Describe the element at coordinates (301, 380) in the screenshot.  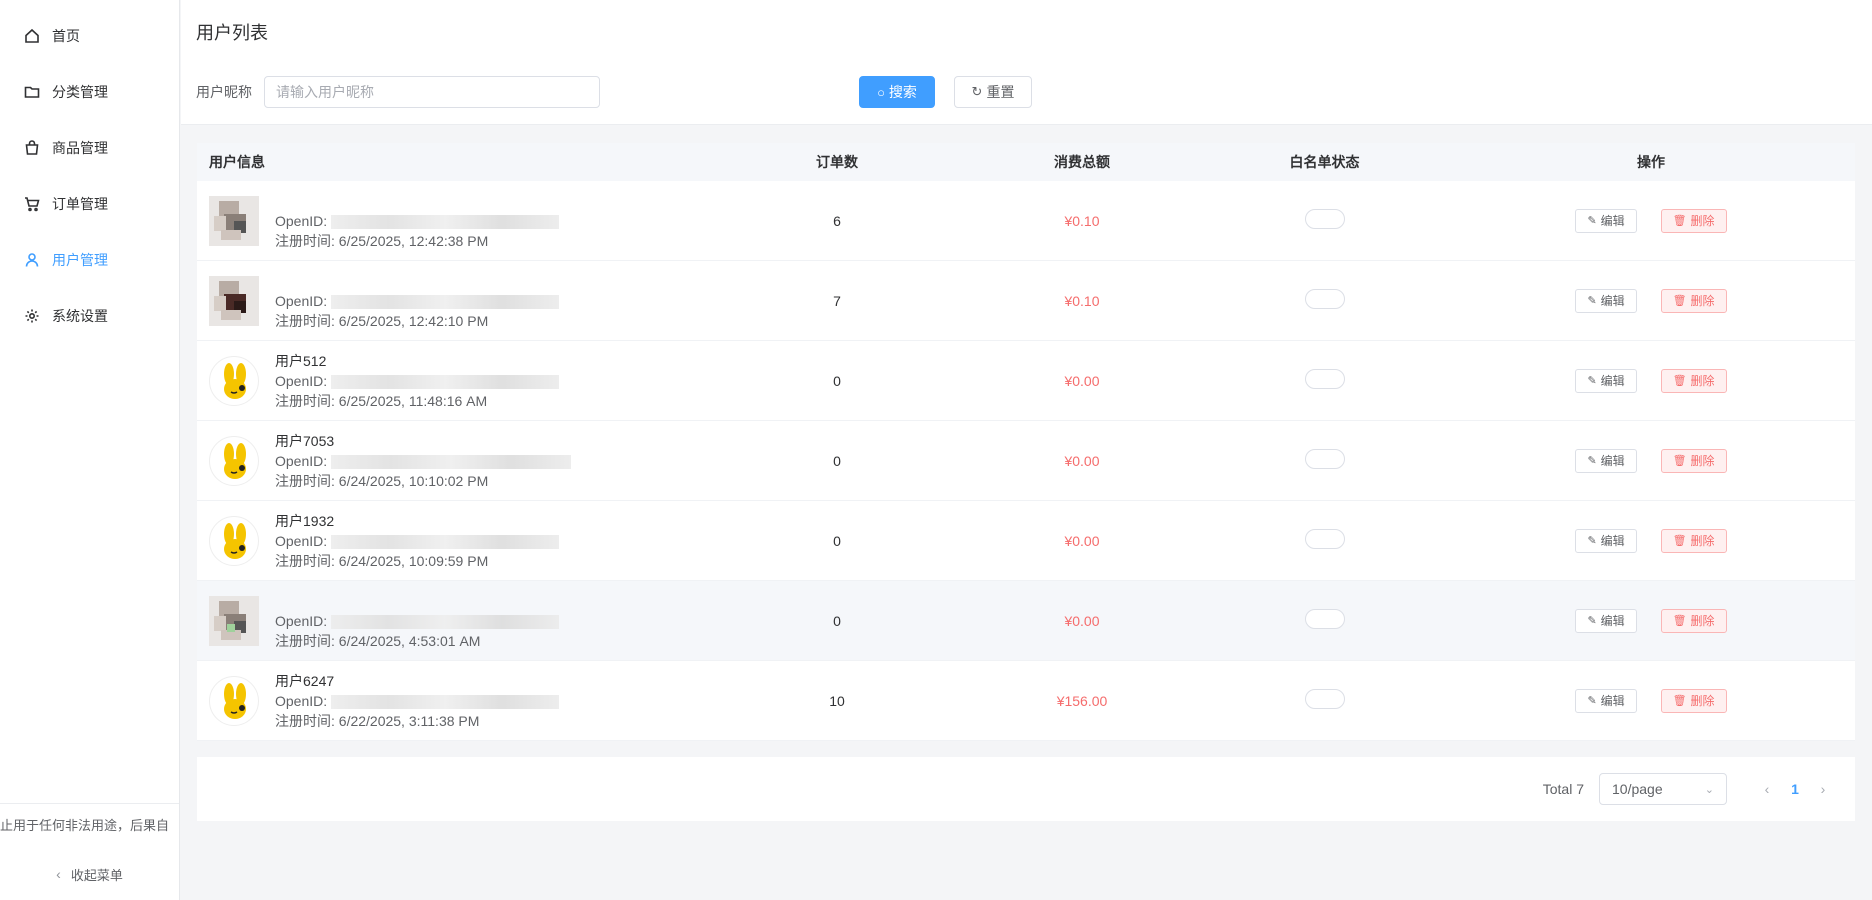
I see `openid-label: OpenID:` at that location.